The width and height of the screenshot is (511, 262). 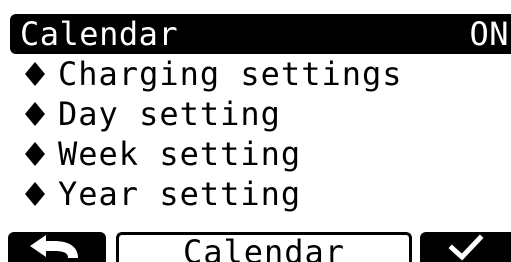 I want to click on confirm-softkey, so click(x=465, y=247).